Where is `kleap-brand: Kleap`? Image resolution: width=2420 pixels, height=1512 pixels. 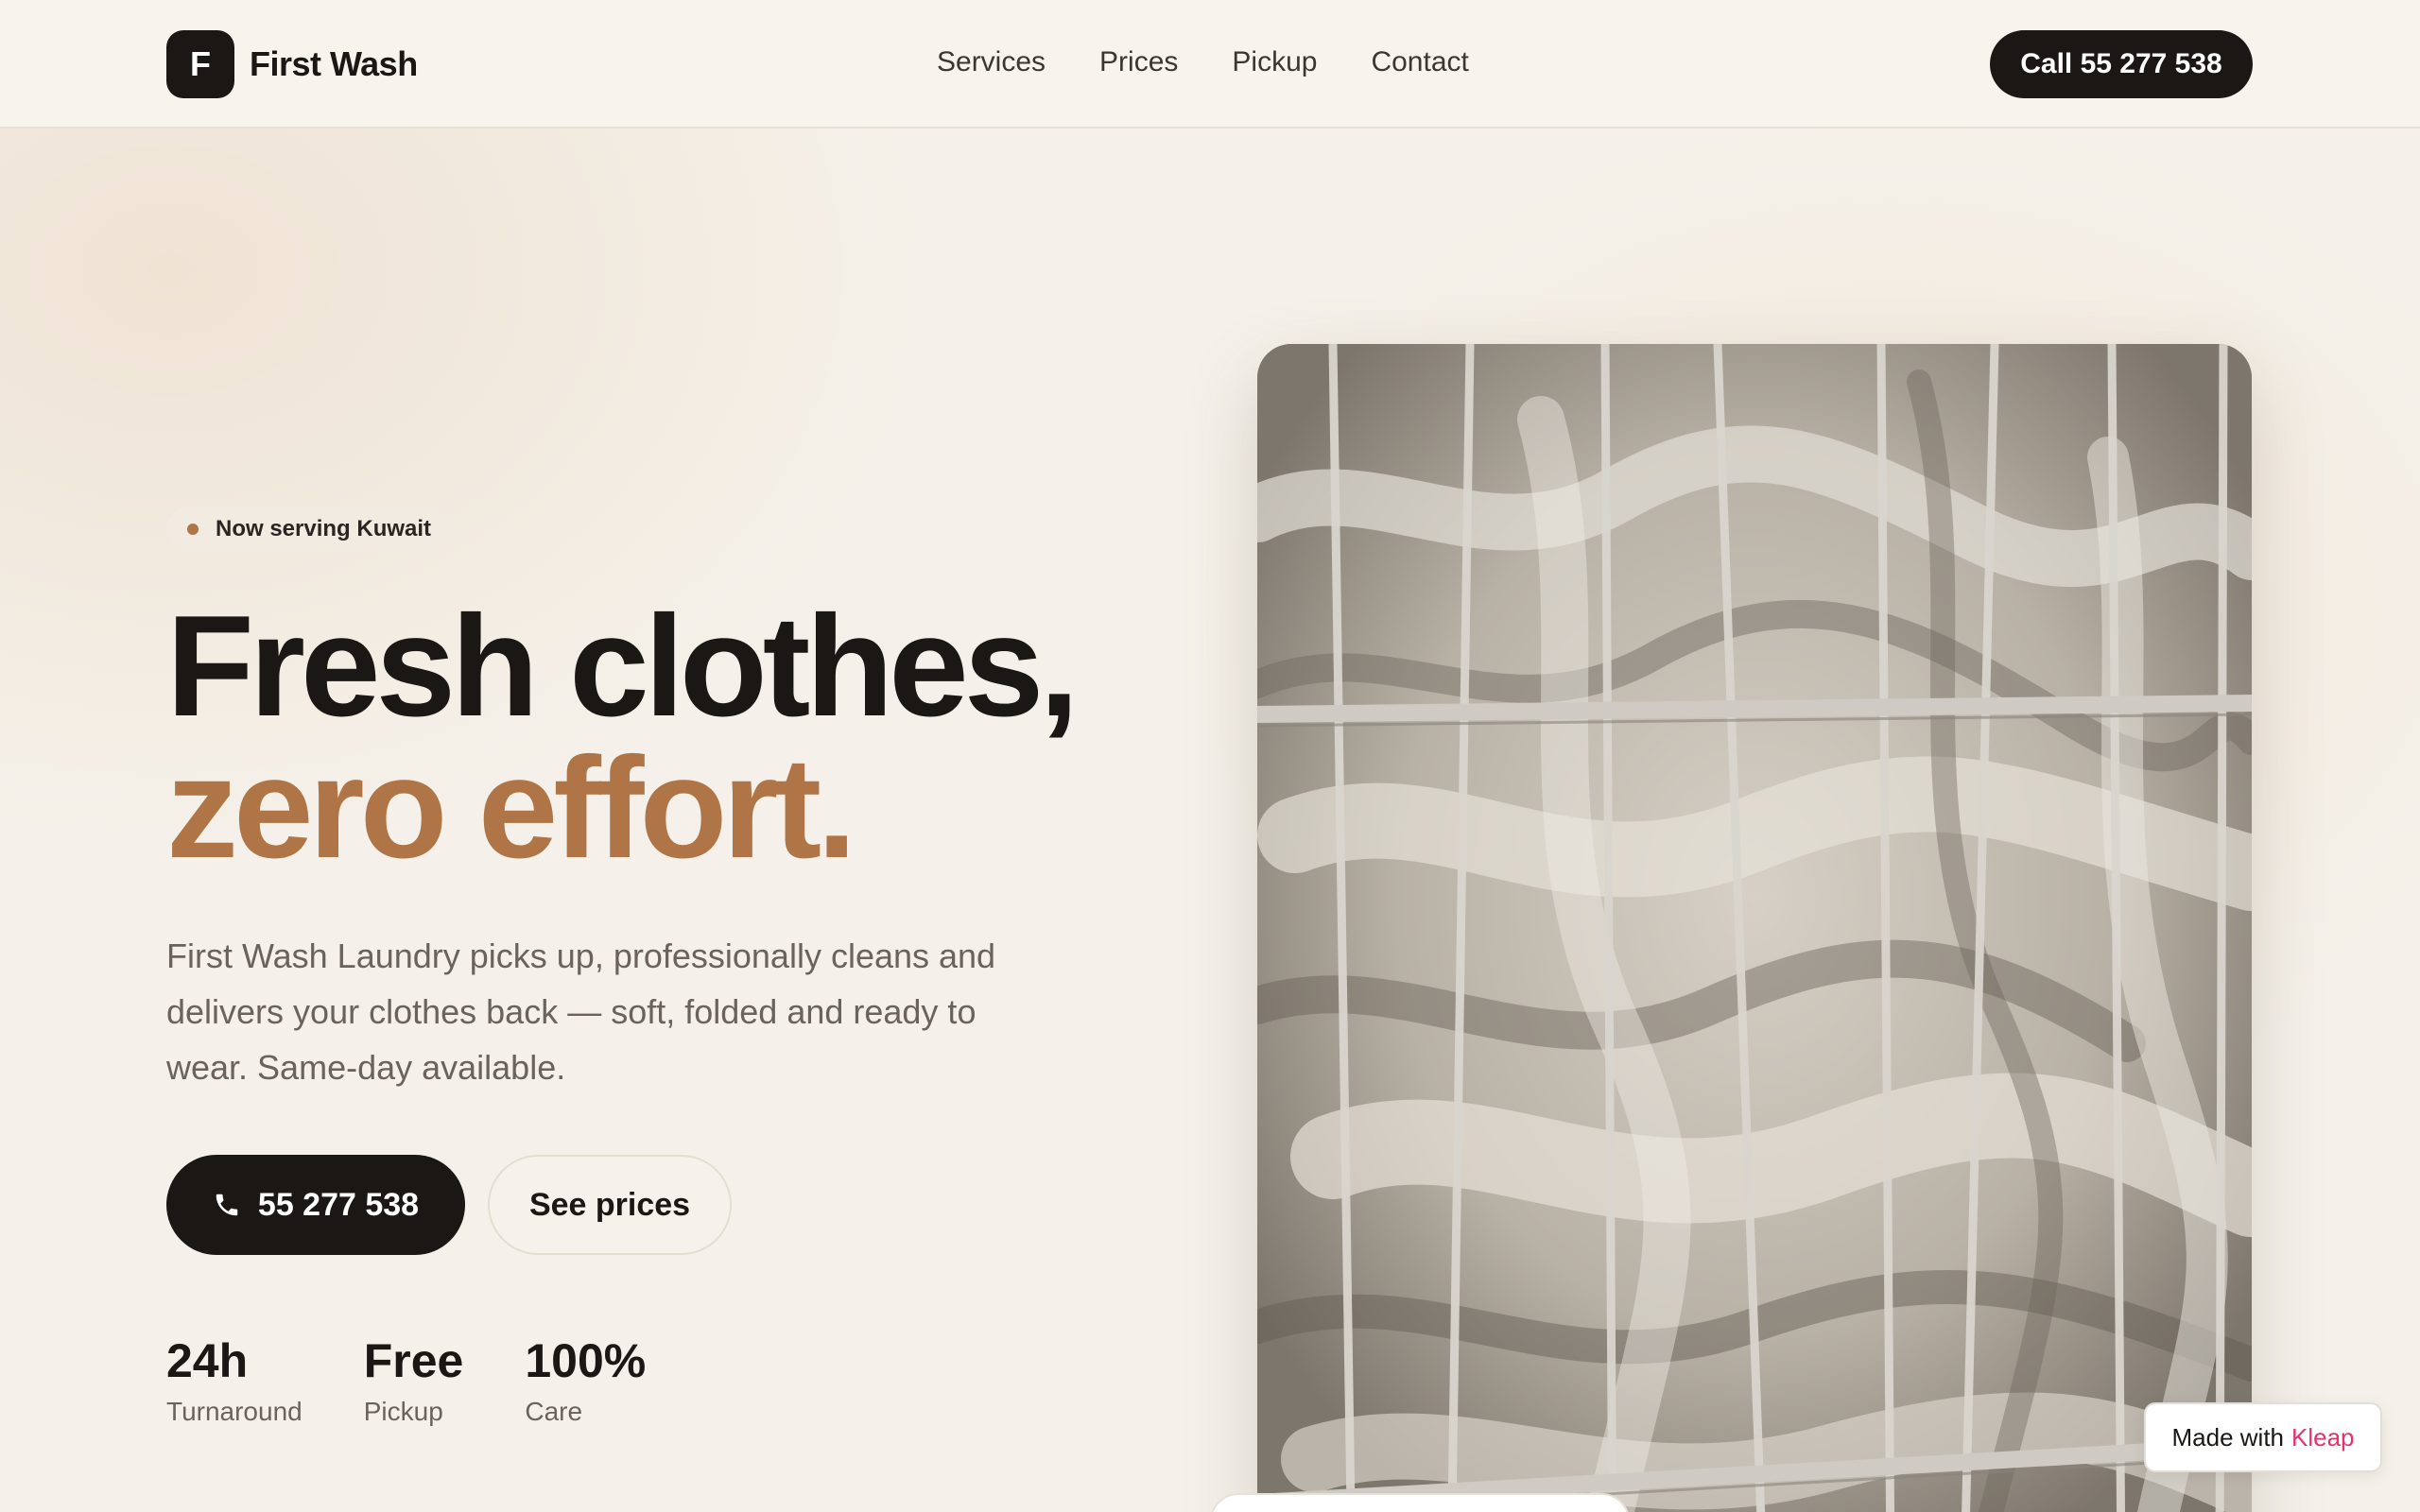 kleap-brand: Kleap is located at coordinates (2323, 1437).